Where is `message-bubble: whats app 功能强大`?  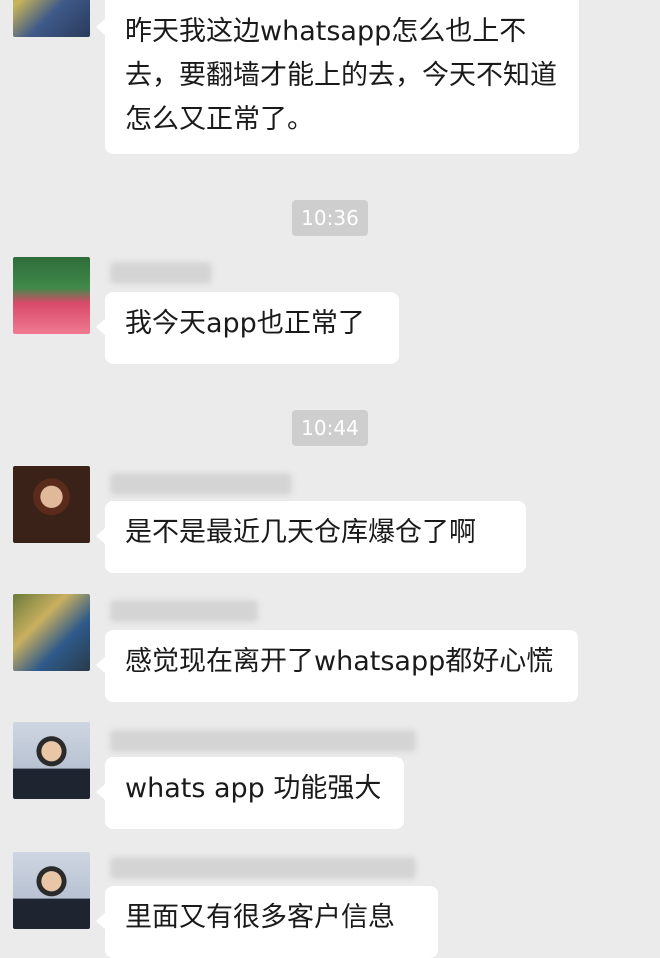 message-bubble: whats app 功能强大 is located at coordinates (250, 793).